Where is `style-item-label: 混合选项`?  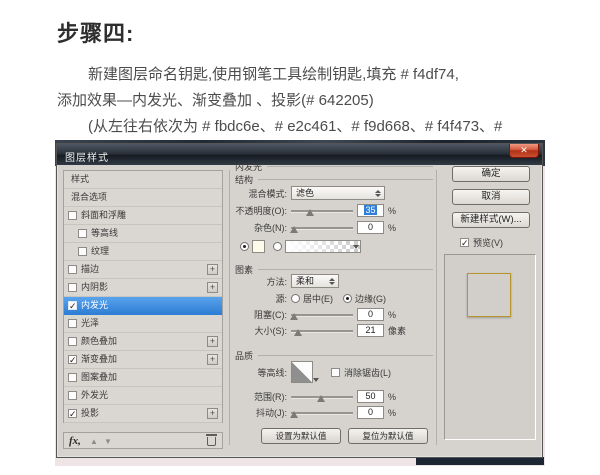
style-item-label: 混合选项 is located at coordinates (89, 197).